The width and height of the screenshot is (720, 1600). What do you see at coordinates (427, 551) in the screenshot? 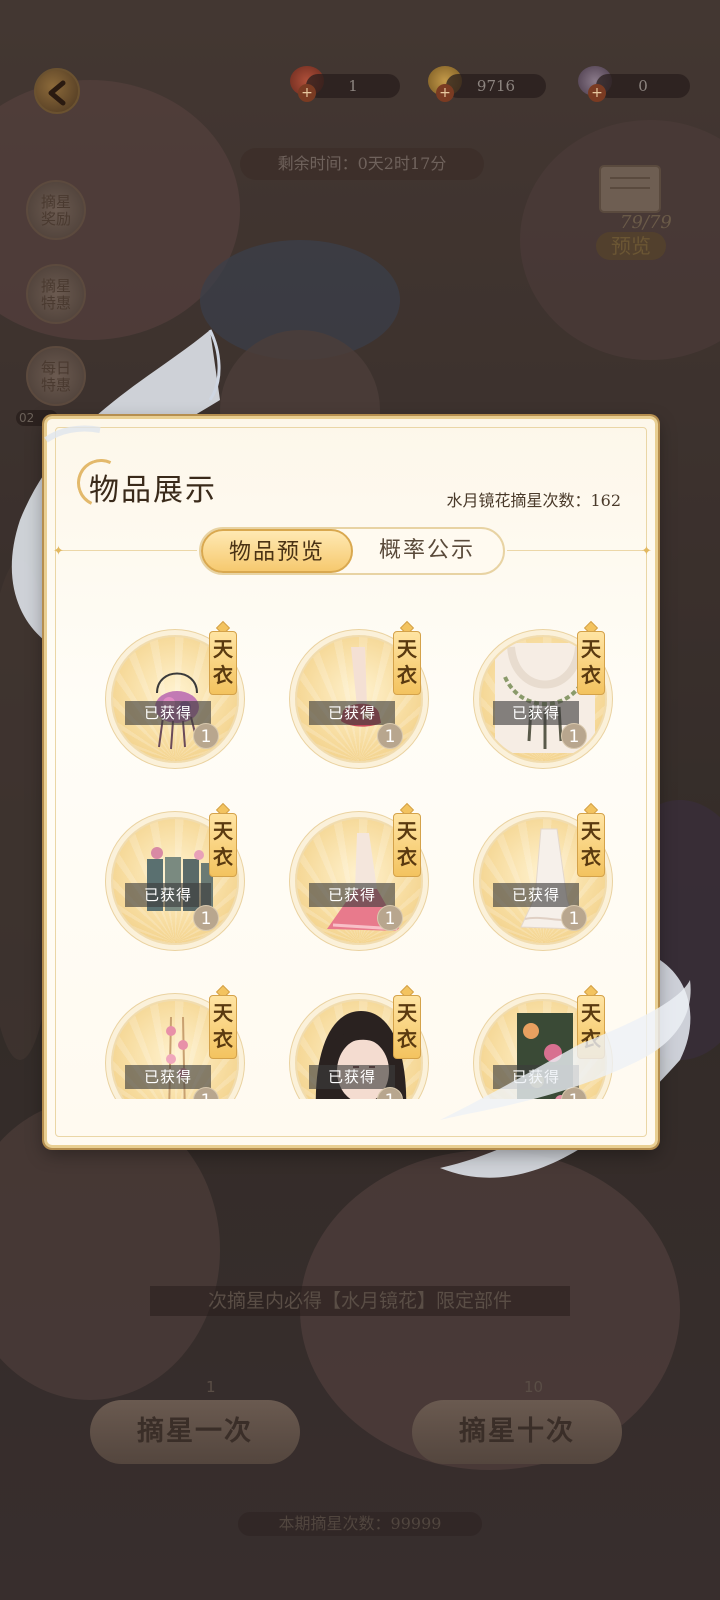
I see `tab-probability: 概率公示` at bounding box center [427, 551].